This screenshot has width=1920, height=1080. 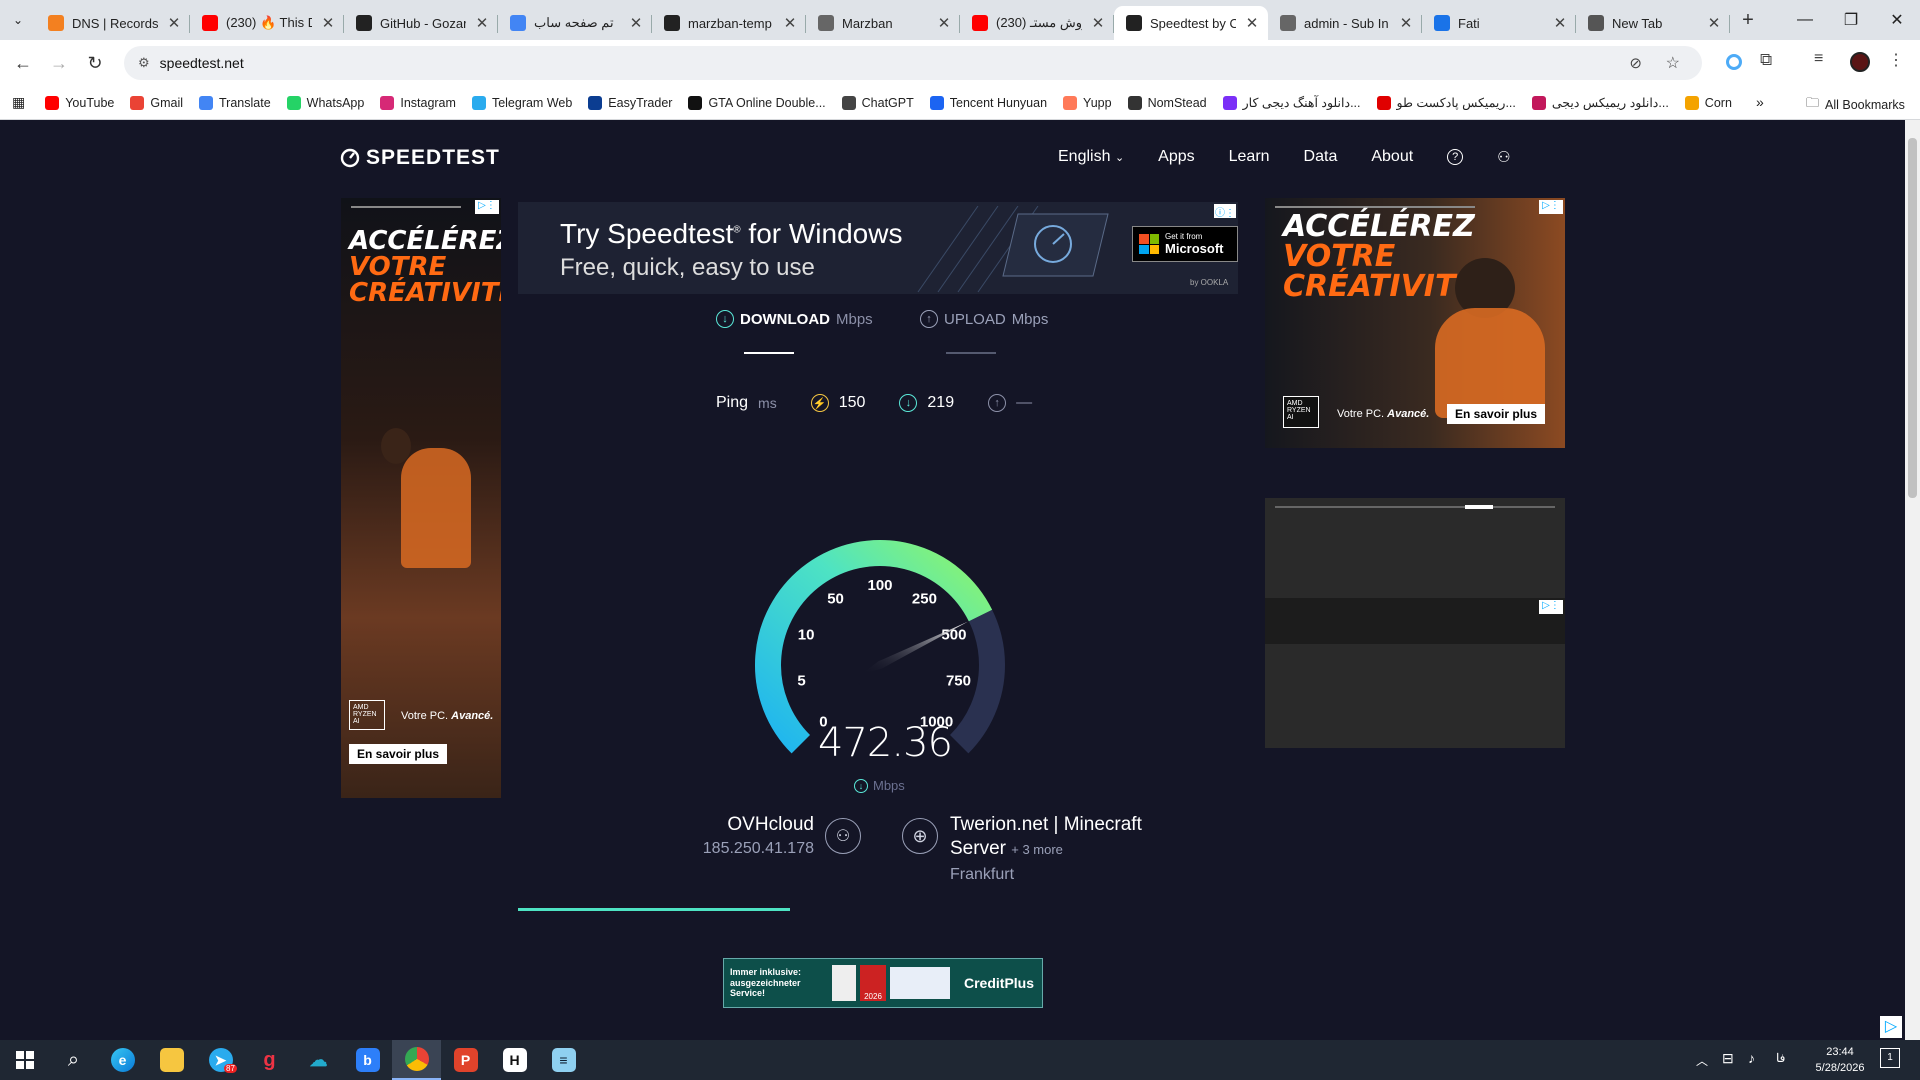 I want to click on bookmark-item: Yupp, so click(x=1087, y=102).